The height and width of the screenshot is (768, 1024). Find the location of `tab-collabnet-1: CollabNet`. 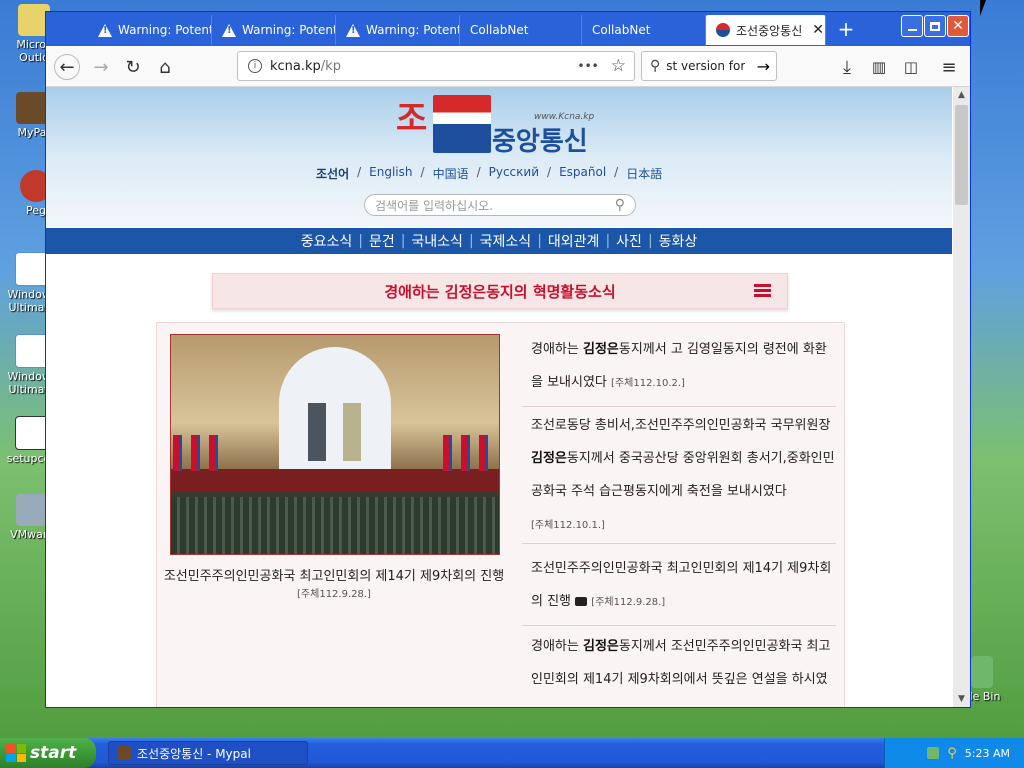

tab-collabnet-1: CollabNet is located at coordinates (521, 30).